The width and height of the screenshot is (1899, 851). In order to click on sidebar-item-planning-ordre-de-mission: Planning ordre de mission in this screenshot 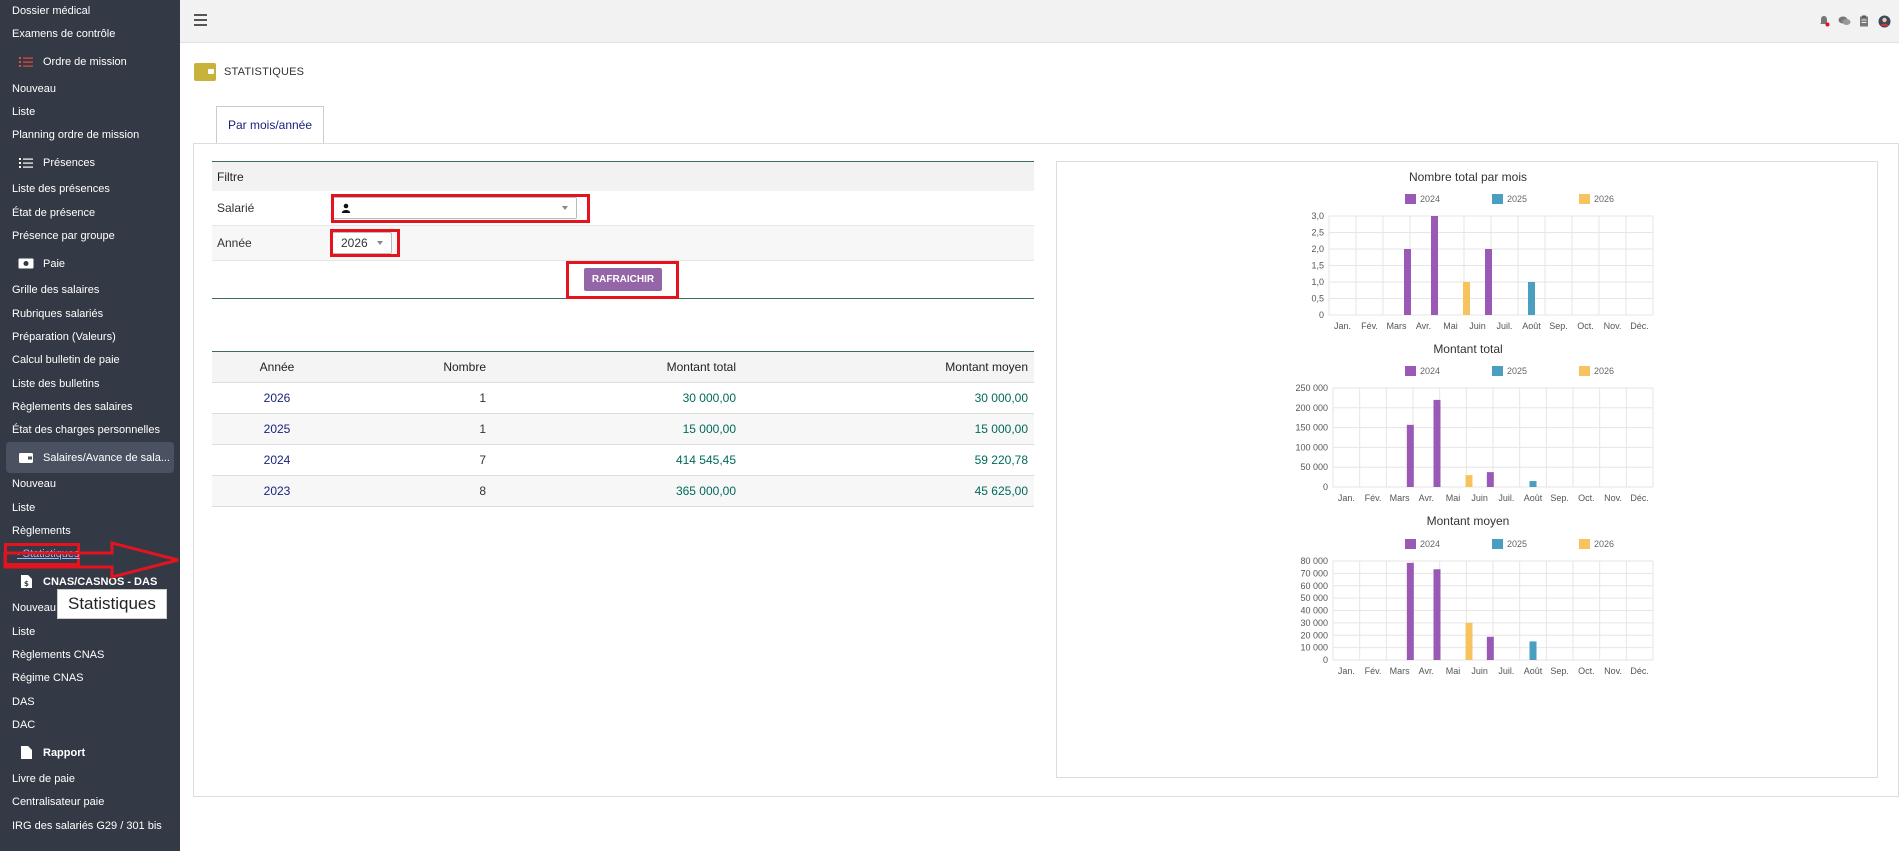, I will do `click(90, 135)`.